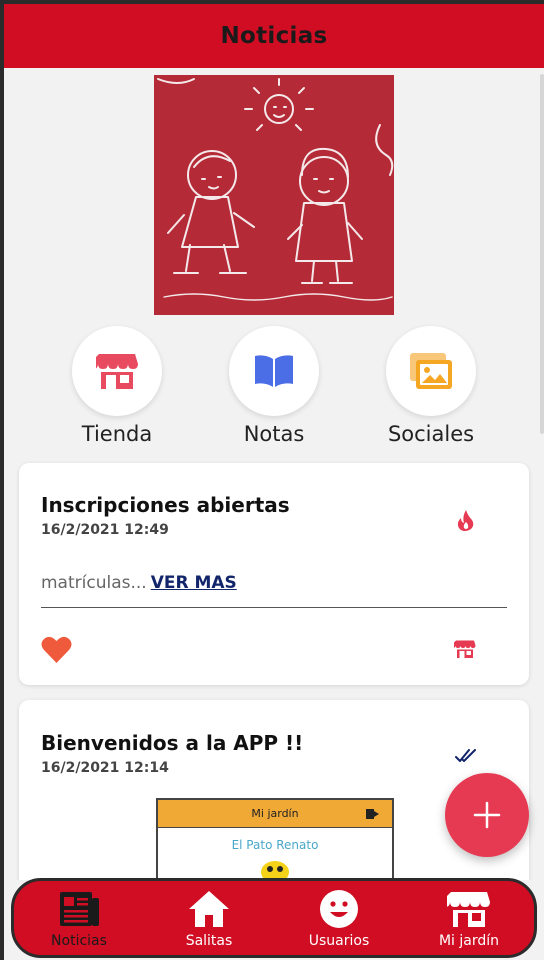  I want to click on heart-icon, so click(56, 650).